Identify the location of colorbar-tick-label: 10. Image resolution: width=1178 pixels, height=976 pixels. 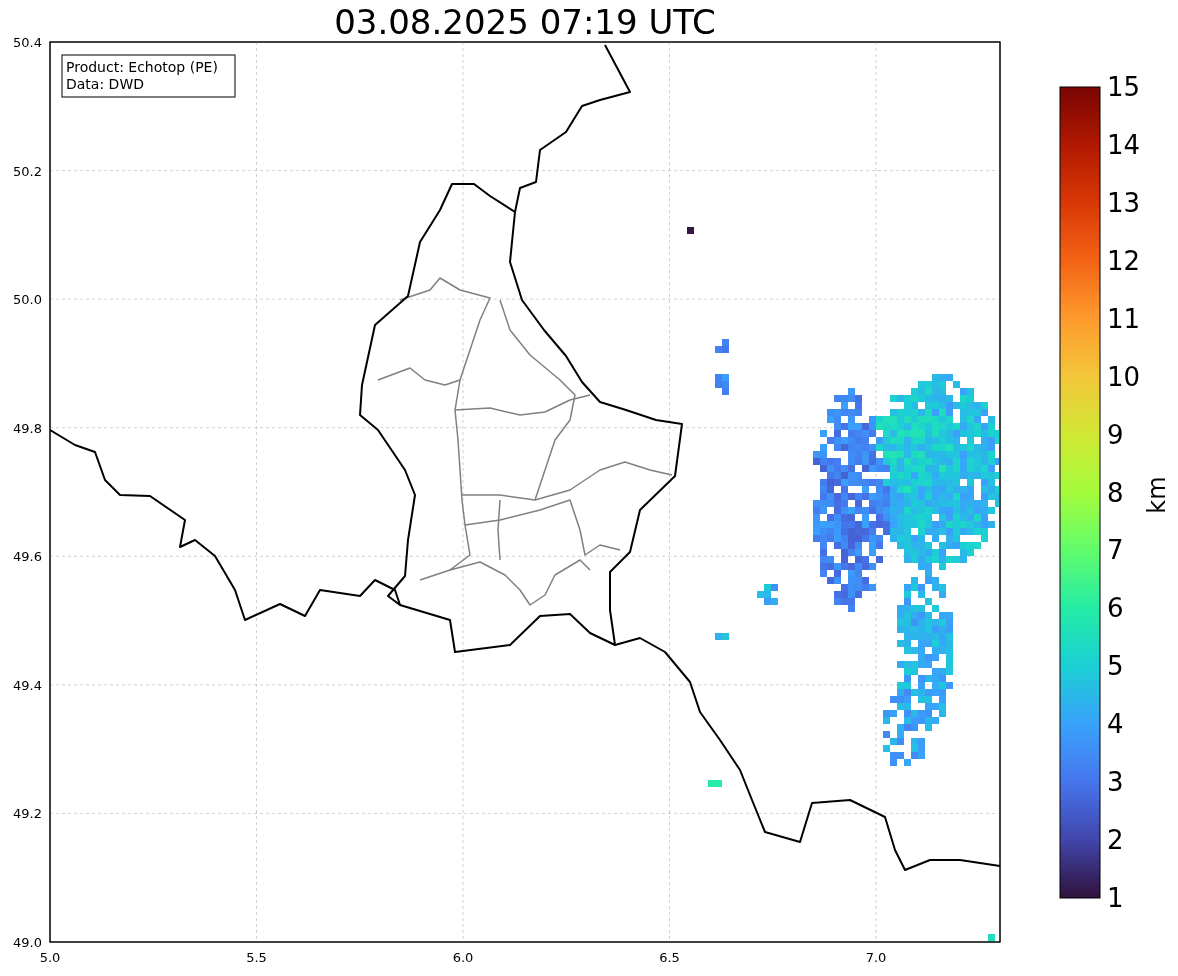
(1124, 376).